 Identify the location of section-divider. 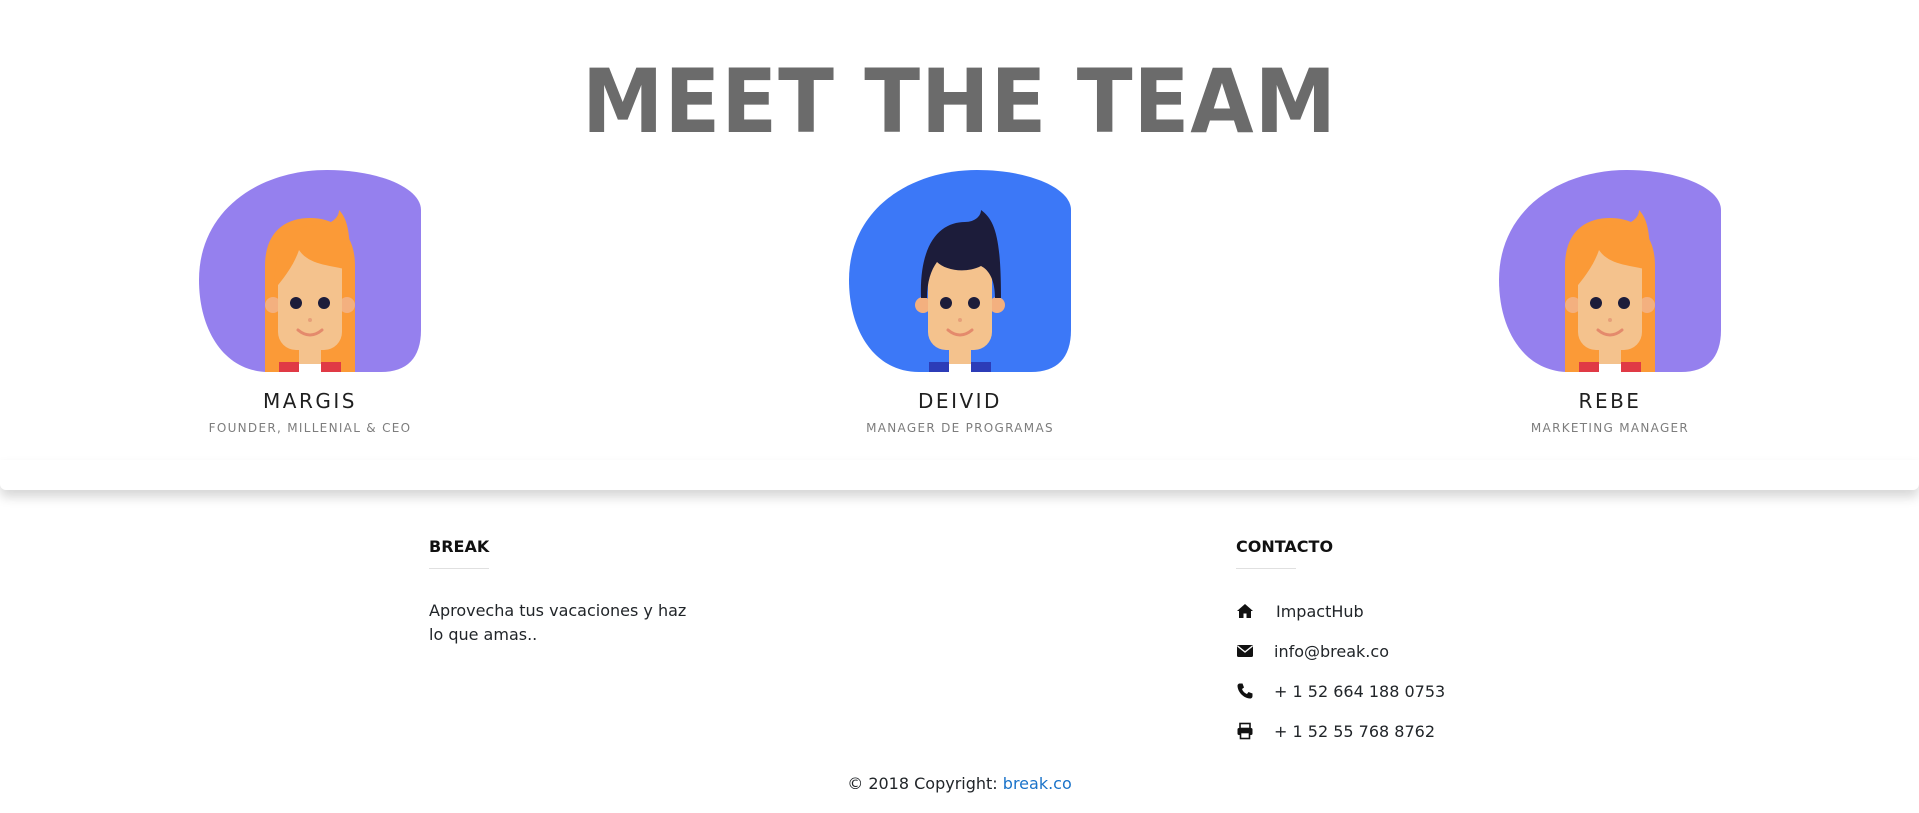
(959, 475).